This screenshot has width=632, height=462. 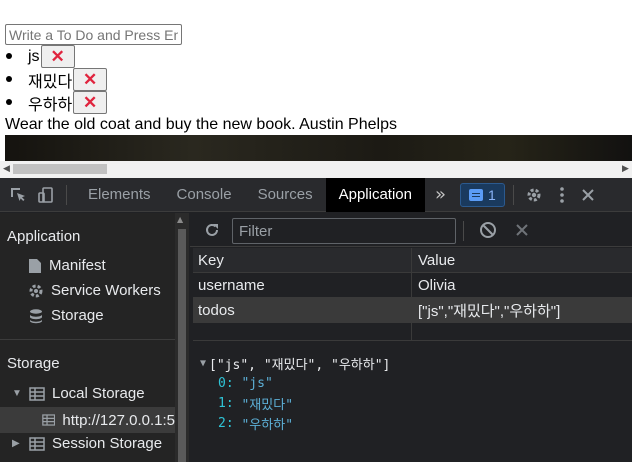 I want to click on sidebar-scrollbar: ▲, so click(x=182, y=337).